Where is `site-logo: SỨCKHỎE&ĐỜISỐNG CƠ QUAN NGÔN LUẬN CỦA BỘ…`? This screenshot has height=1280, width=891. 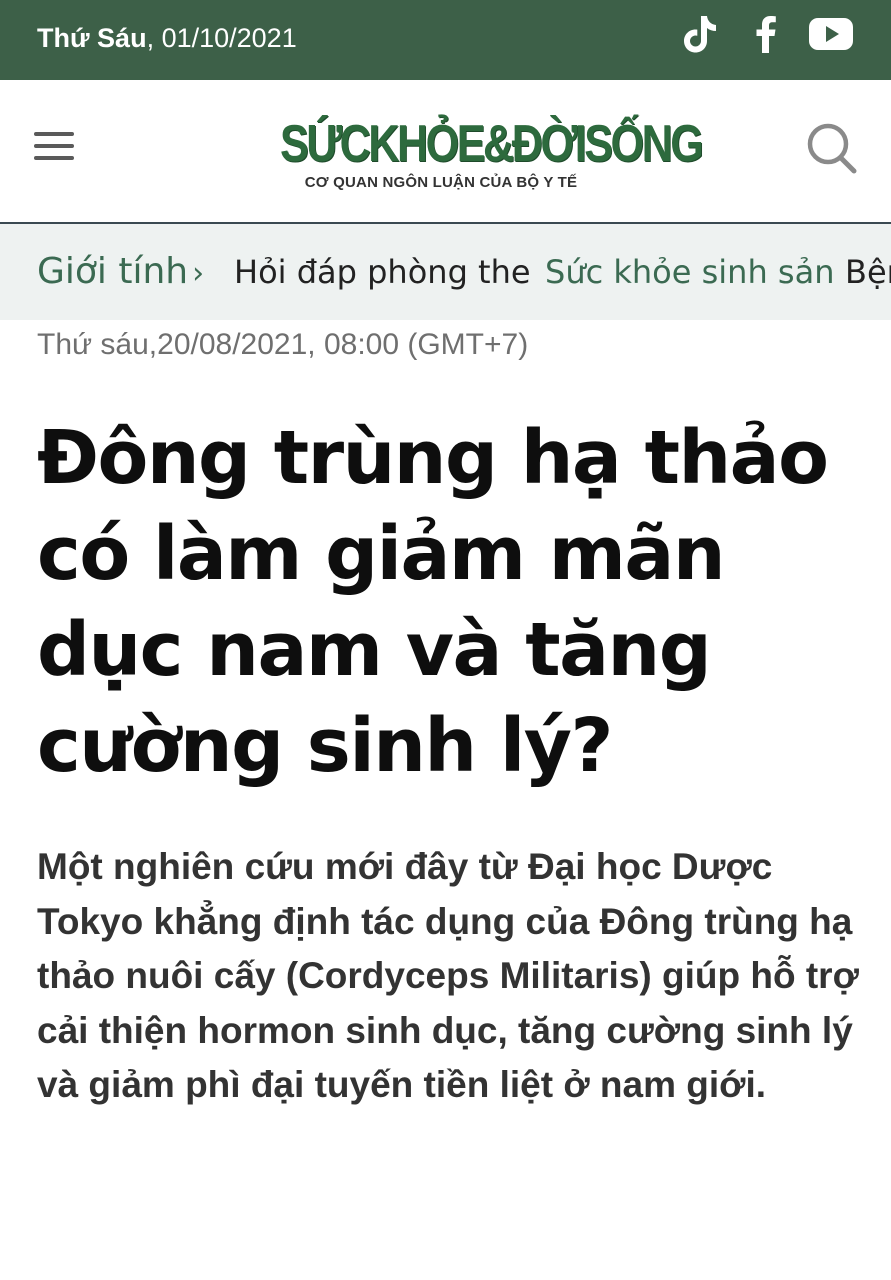
site-logo: SỨCKHỎE&ĐỜISỐNG CƠ QUAN NGÔN LUẬN CỦA BỘ… is located at coordinates (492, 156).